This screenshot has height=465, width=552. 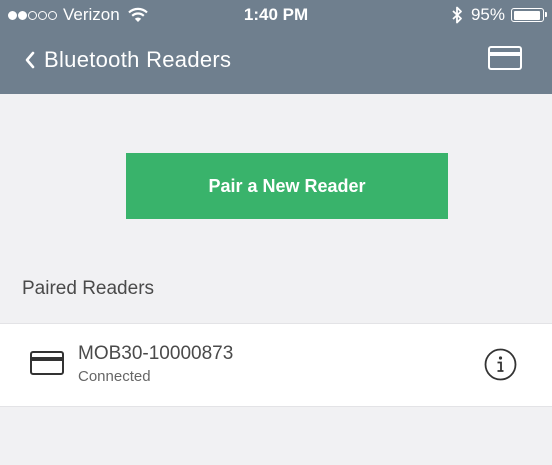 I want to click on status-bar: Verizon 1:40 PM 95%, so click(x=276, y=16).